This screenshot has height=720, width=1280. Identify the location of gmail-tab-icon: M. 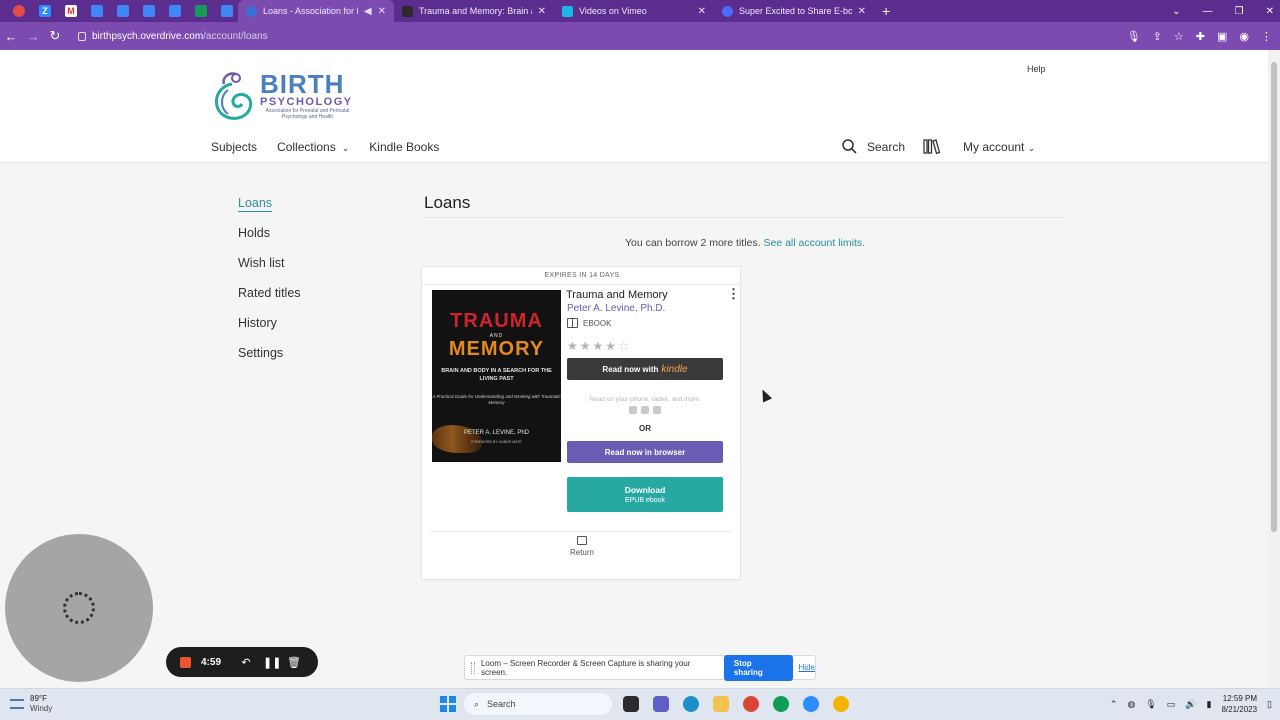
(71, 11).